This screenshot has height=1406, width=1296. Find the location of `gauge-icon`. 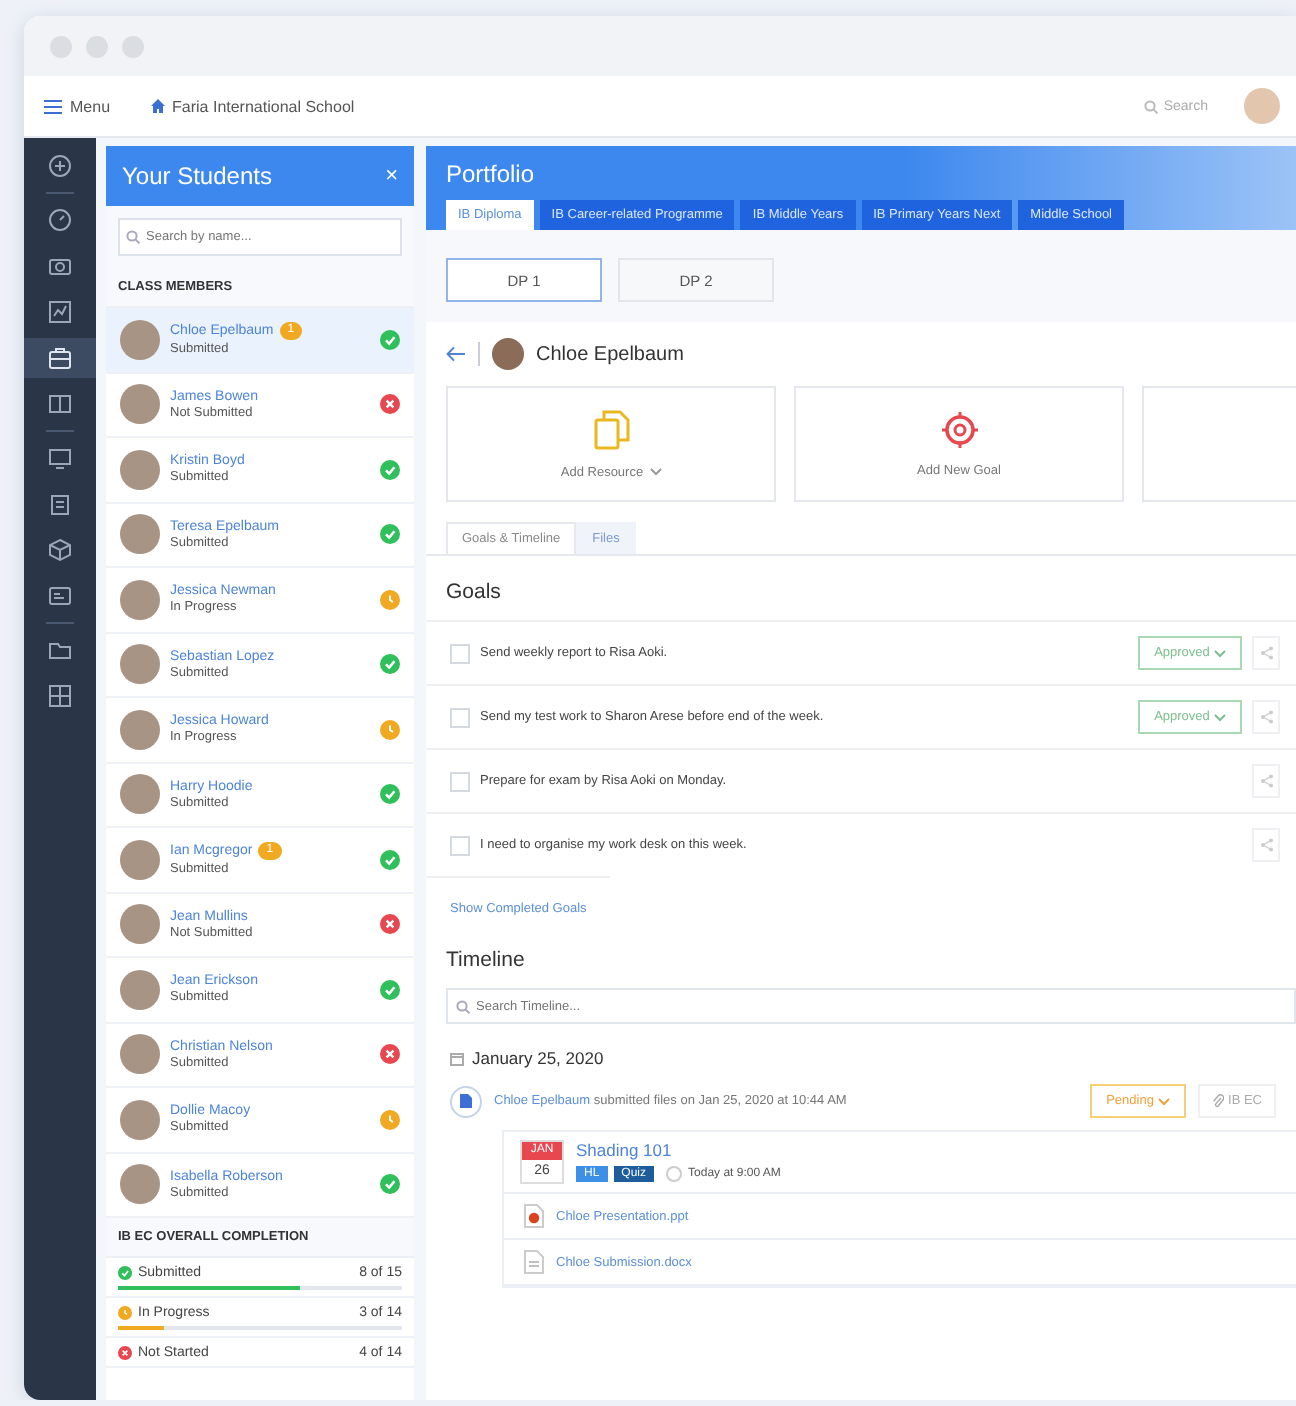

gauge-icon is located at coordinates (60, 220).